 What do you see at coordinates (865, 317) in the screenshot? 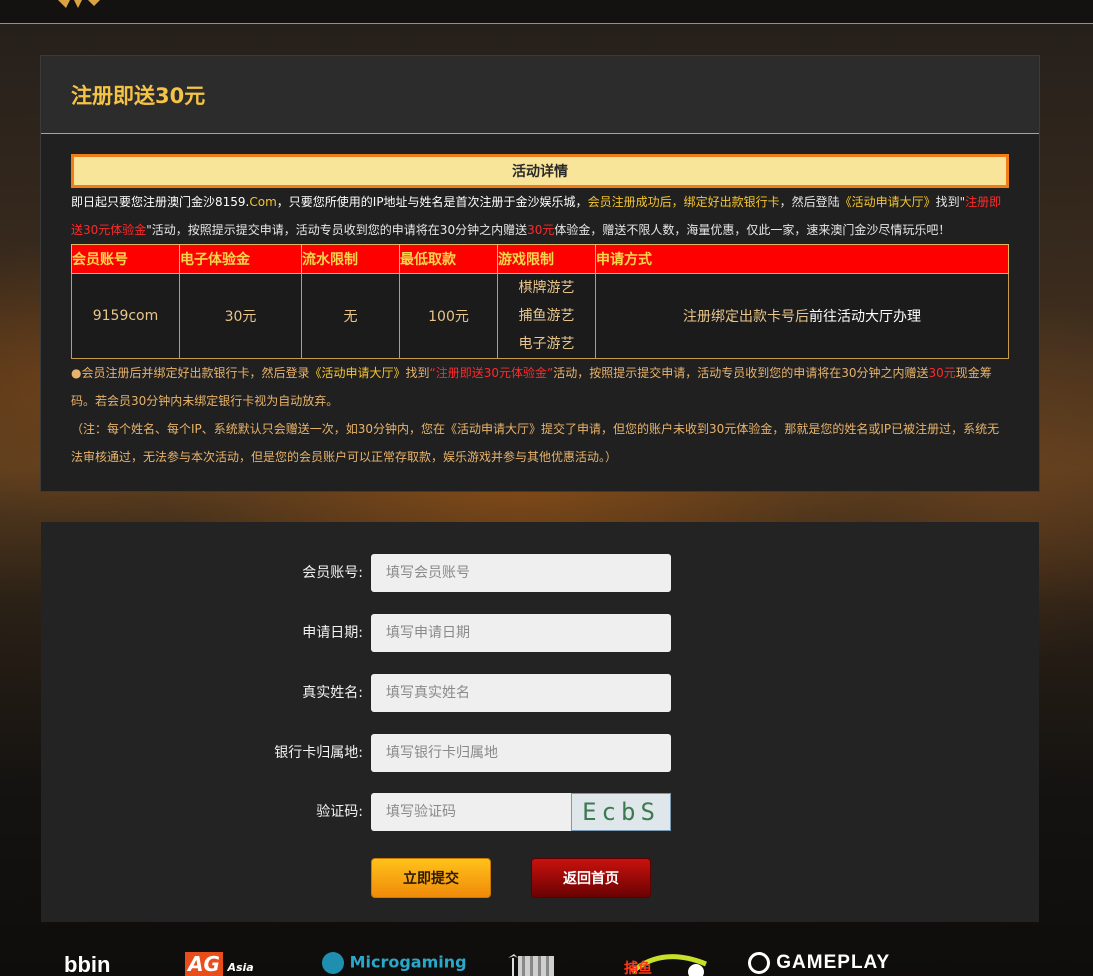
I see `activity-hall-link: 前往活动大厅办理` at bounding box center [865, 317].